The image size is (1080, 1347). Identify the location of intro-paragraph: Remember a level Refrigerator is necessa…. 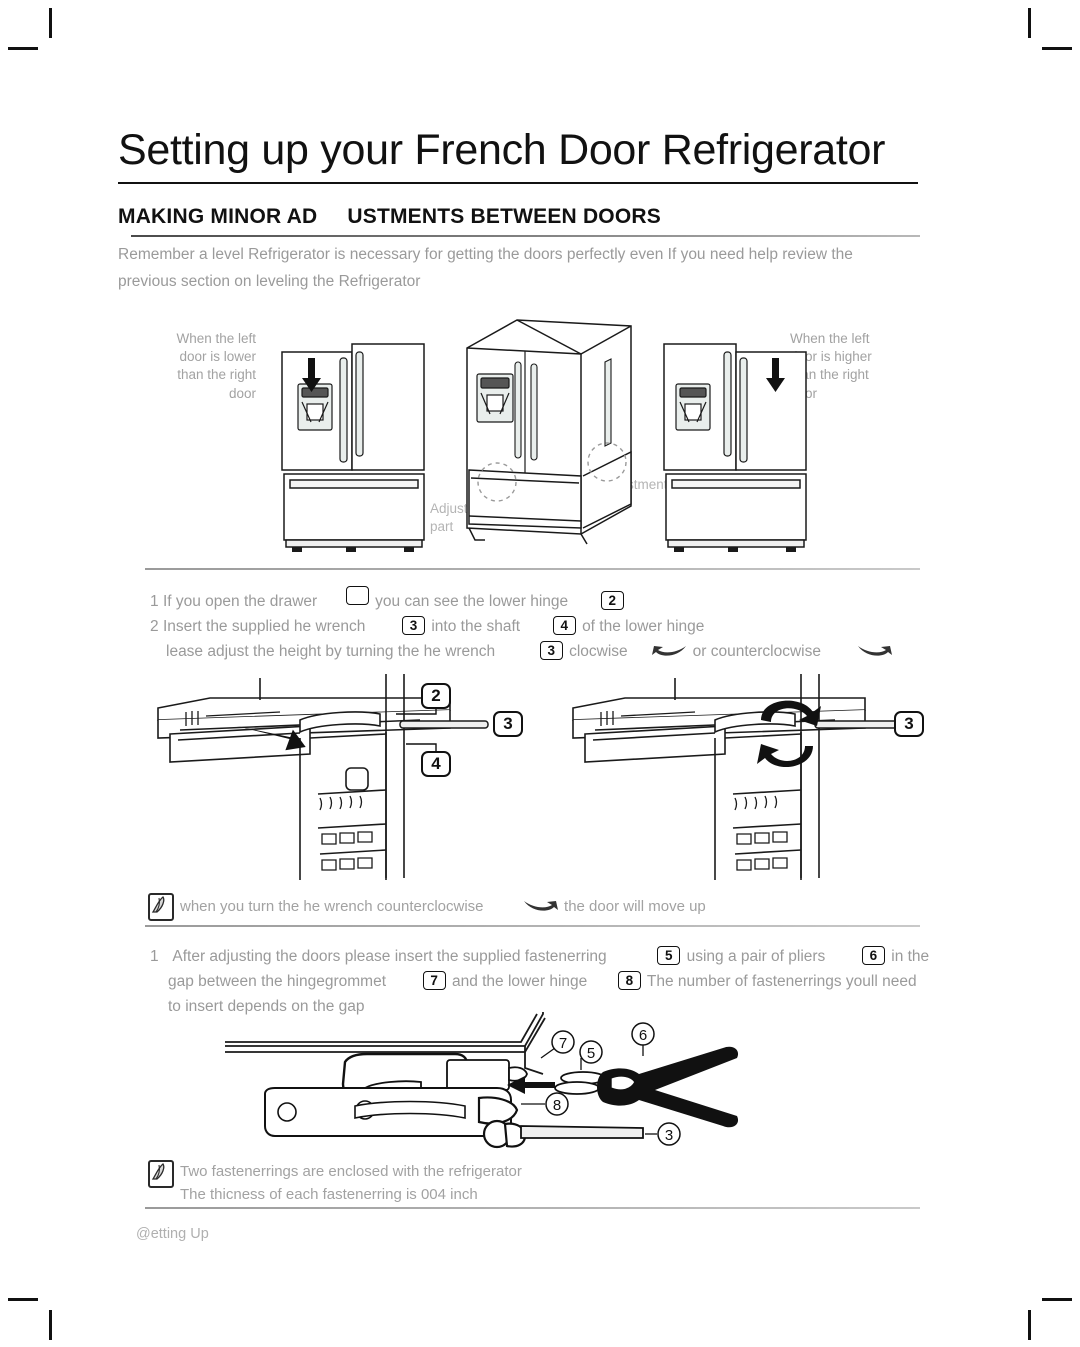
(513, 268).